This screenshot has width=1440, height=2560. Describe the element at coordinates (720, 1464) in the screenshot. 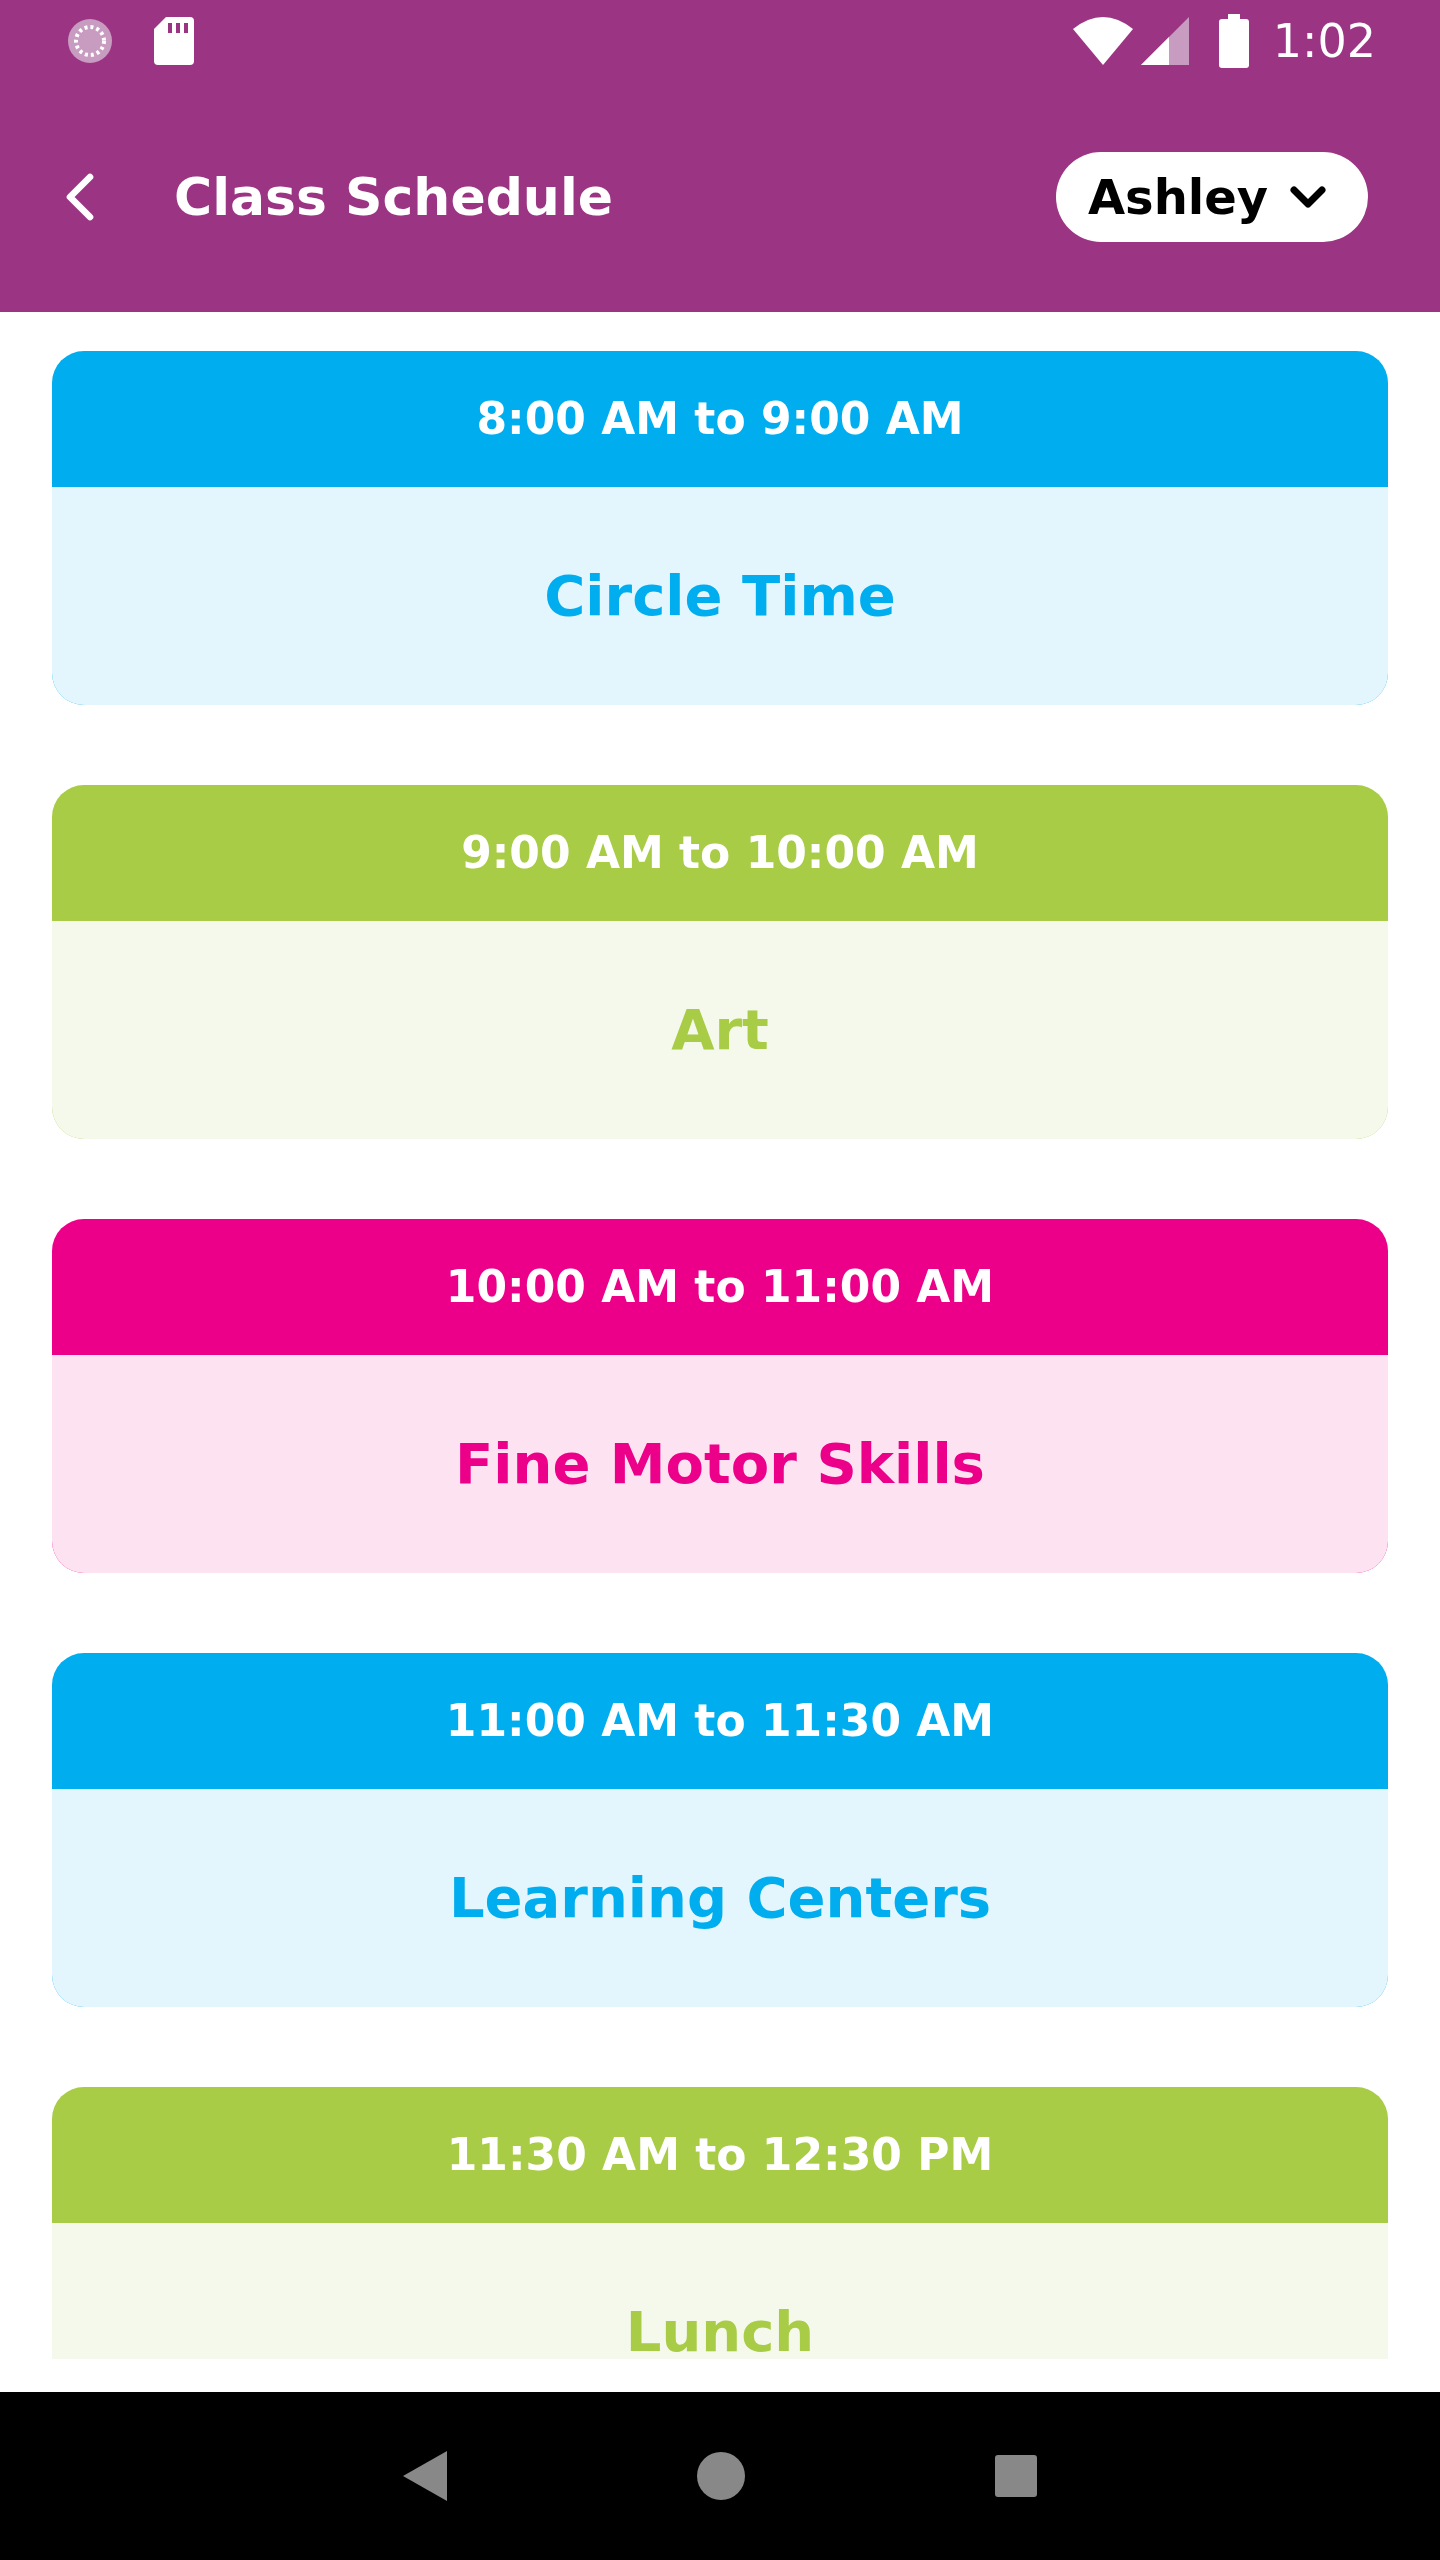

I see `activity-name: Fine Motor Skills` at that location.